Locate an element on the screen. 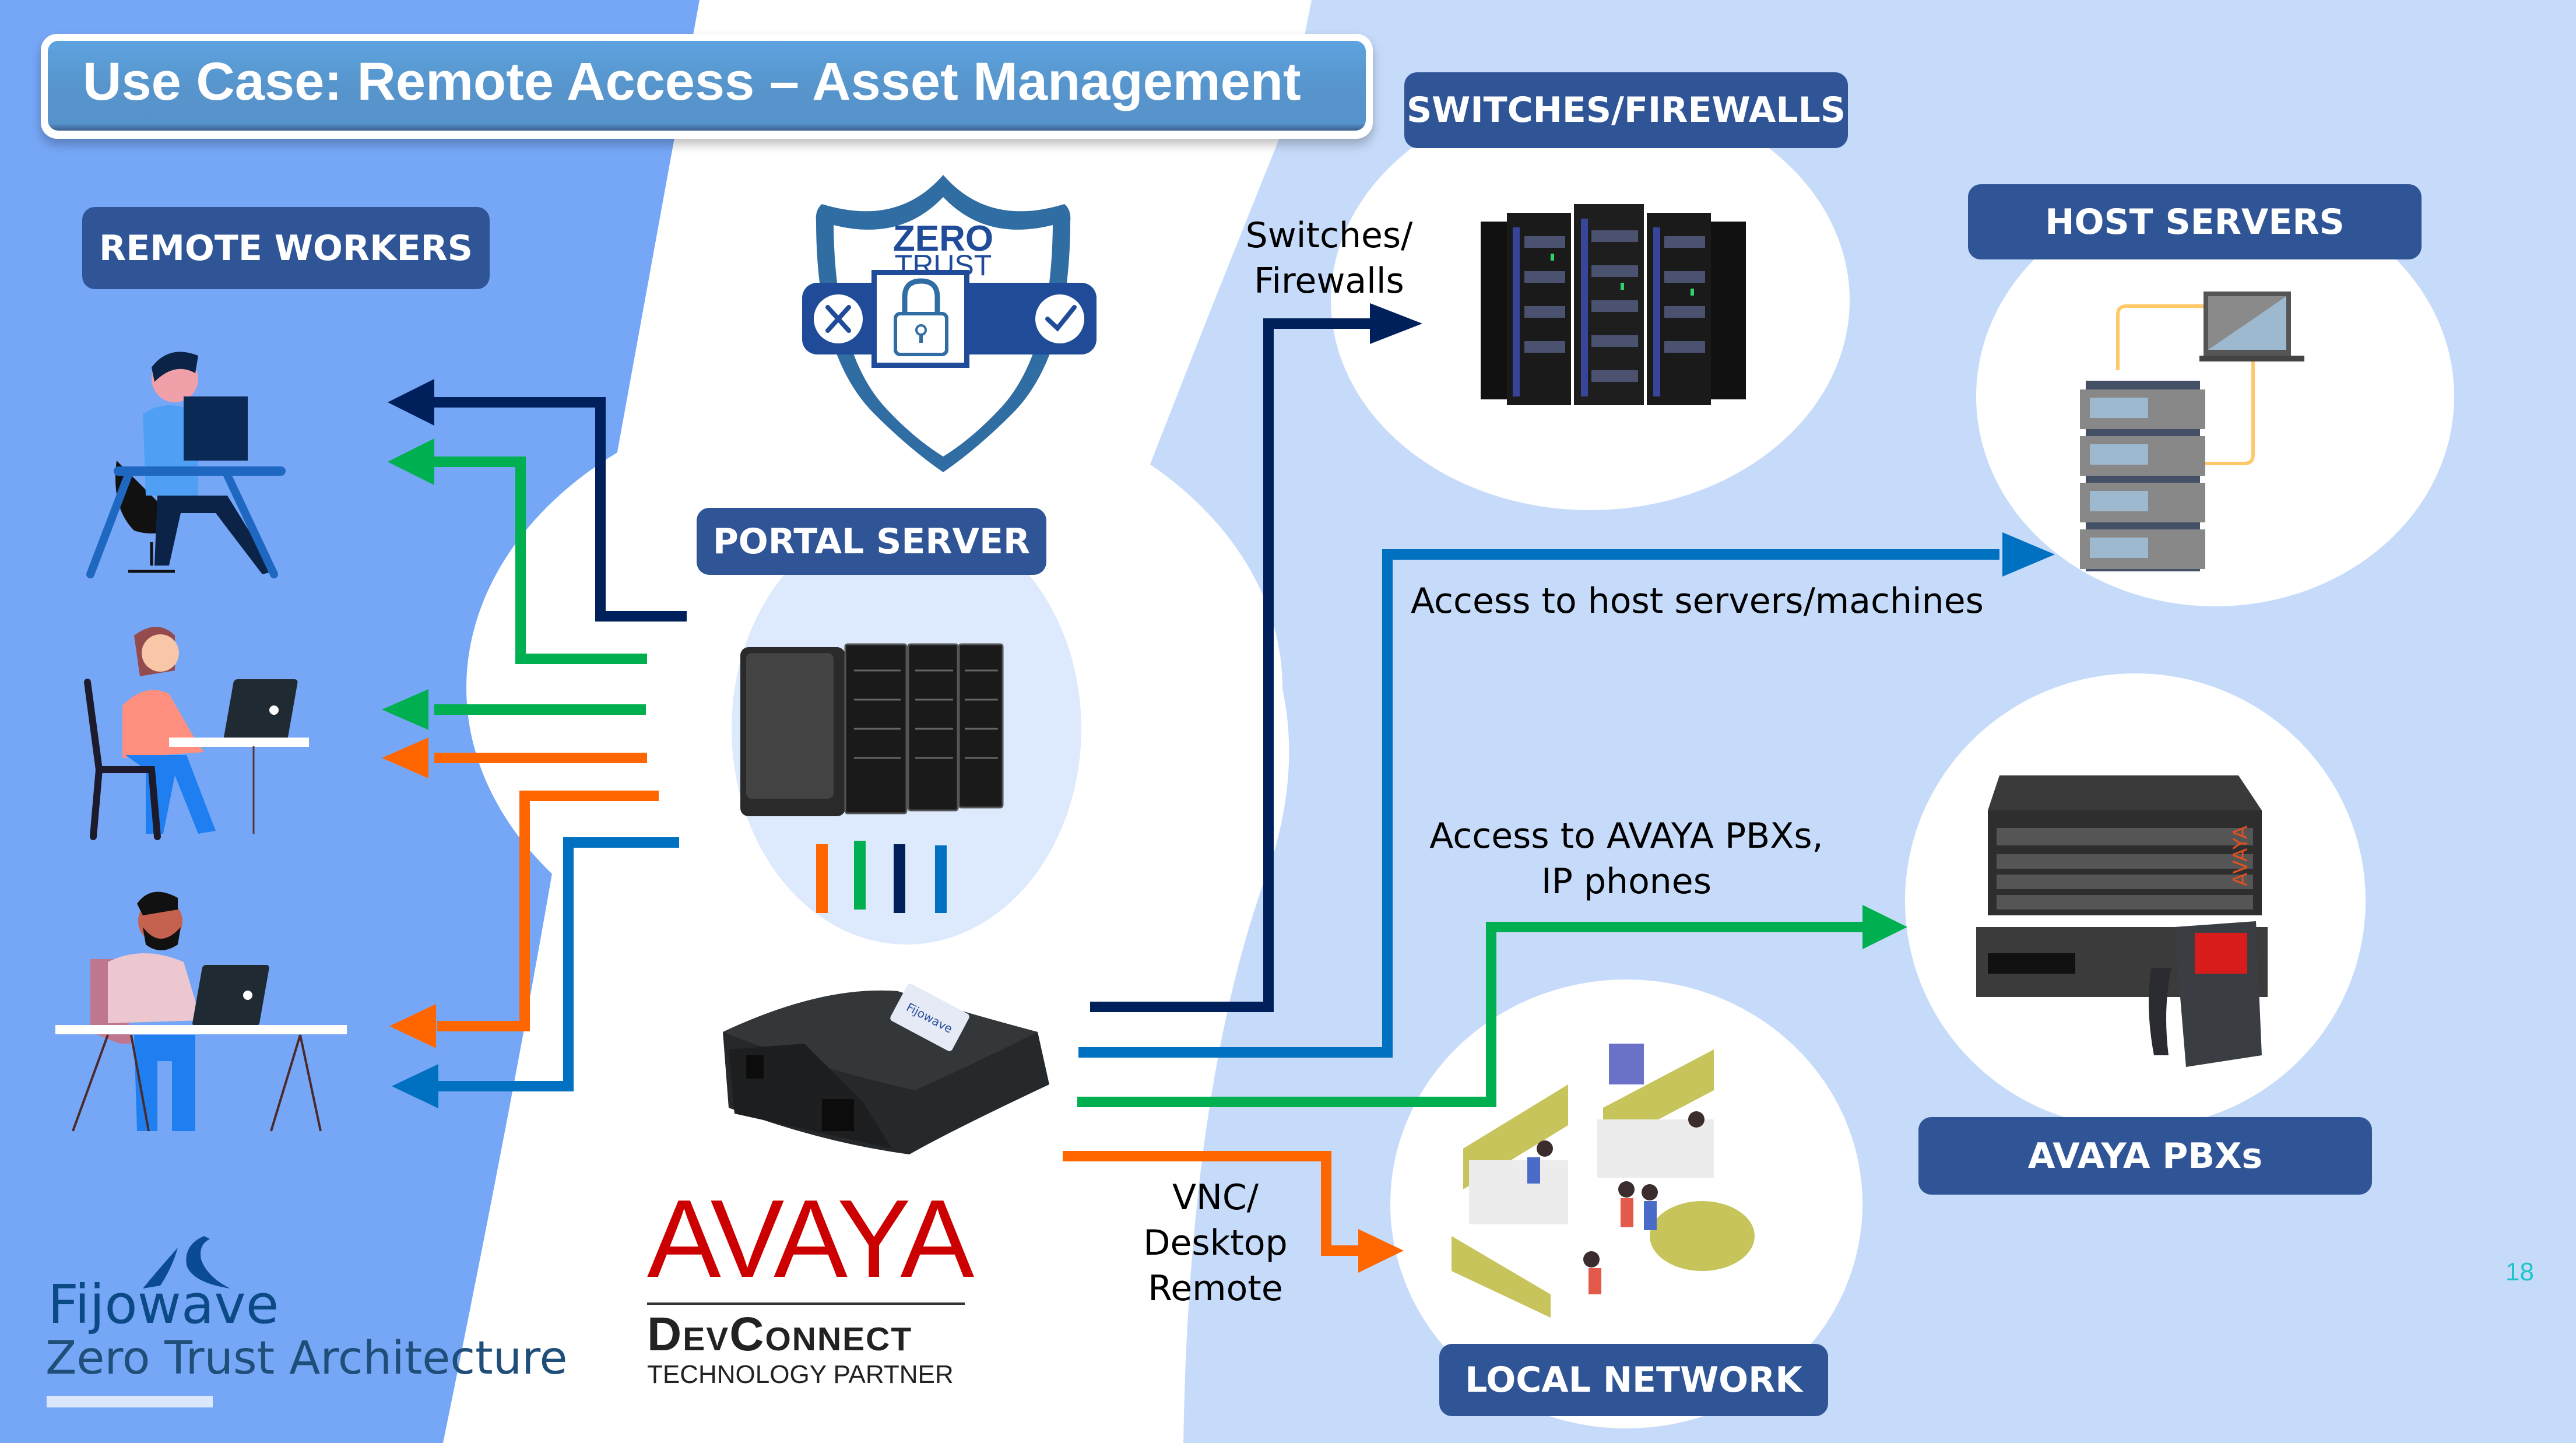 This screenshot has height=1443, width=2576. logo-divider is located at coordinates (806, 1303).